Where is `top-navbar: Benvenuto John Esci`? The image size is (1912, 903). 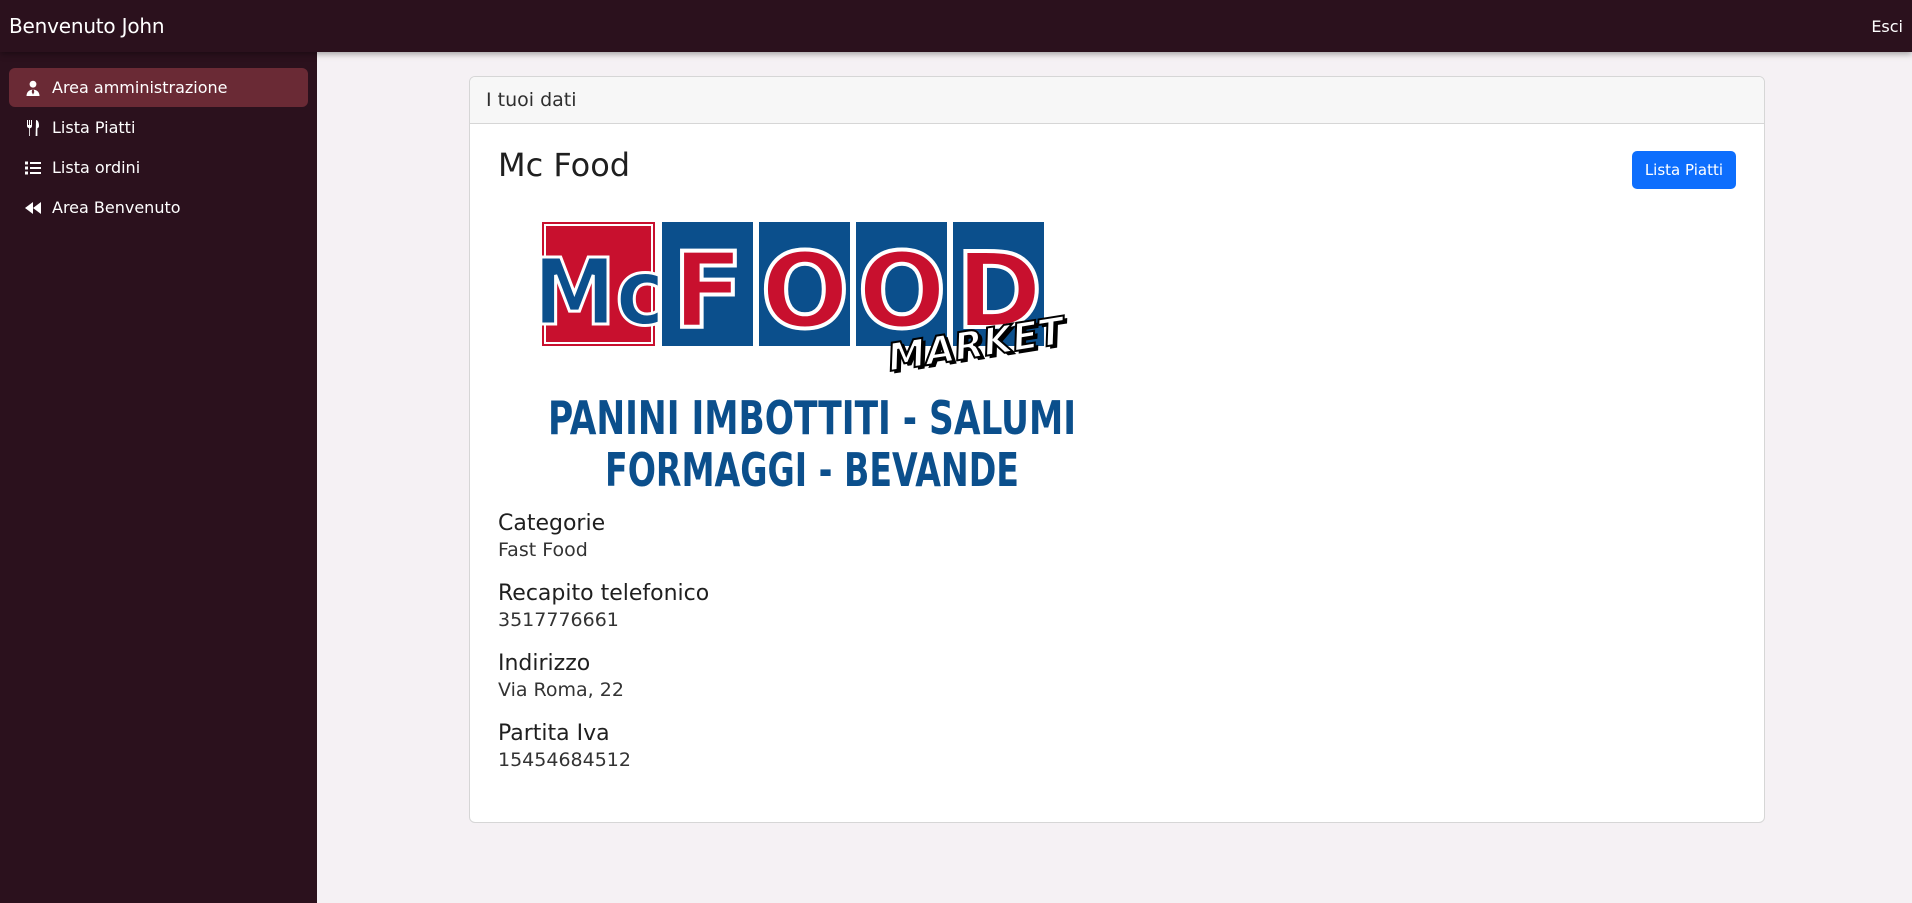
top-navbar: Benvenuto John Esci is located at coordinates (956, 26).